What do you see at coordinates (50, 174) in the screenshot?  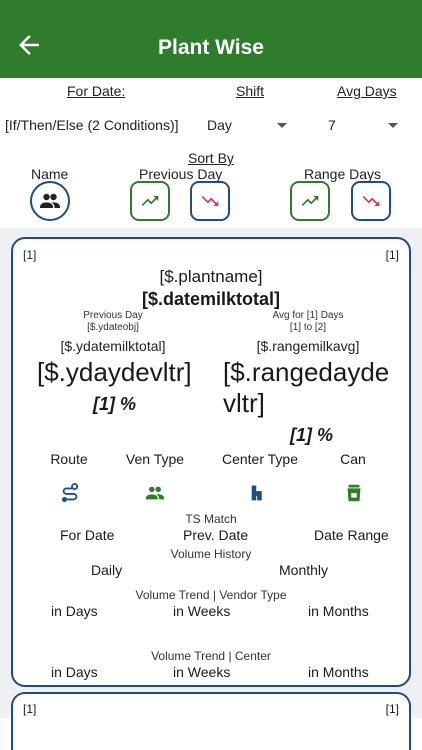 I see `sort-name-label: Name` at bounding box center [50, 174].